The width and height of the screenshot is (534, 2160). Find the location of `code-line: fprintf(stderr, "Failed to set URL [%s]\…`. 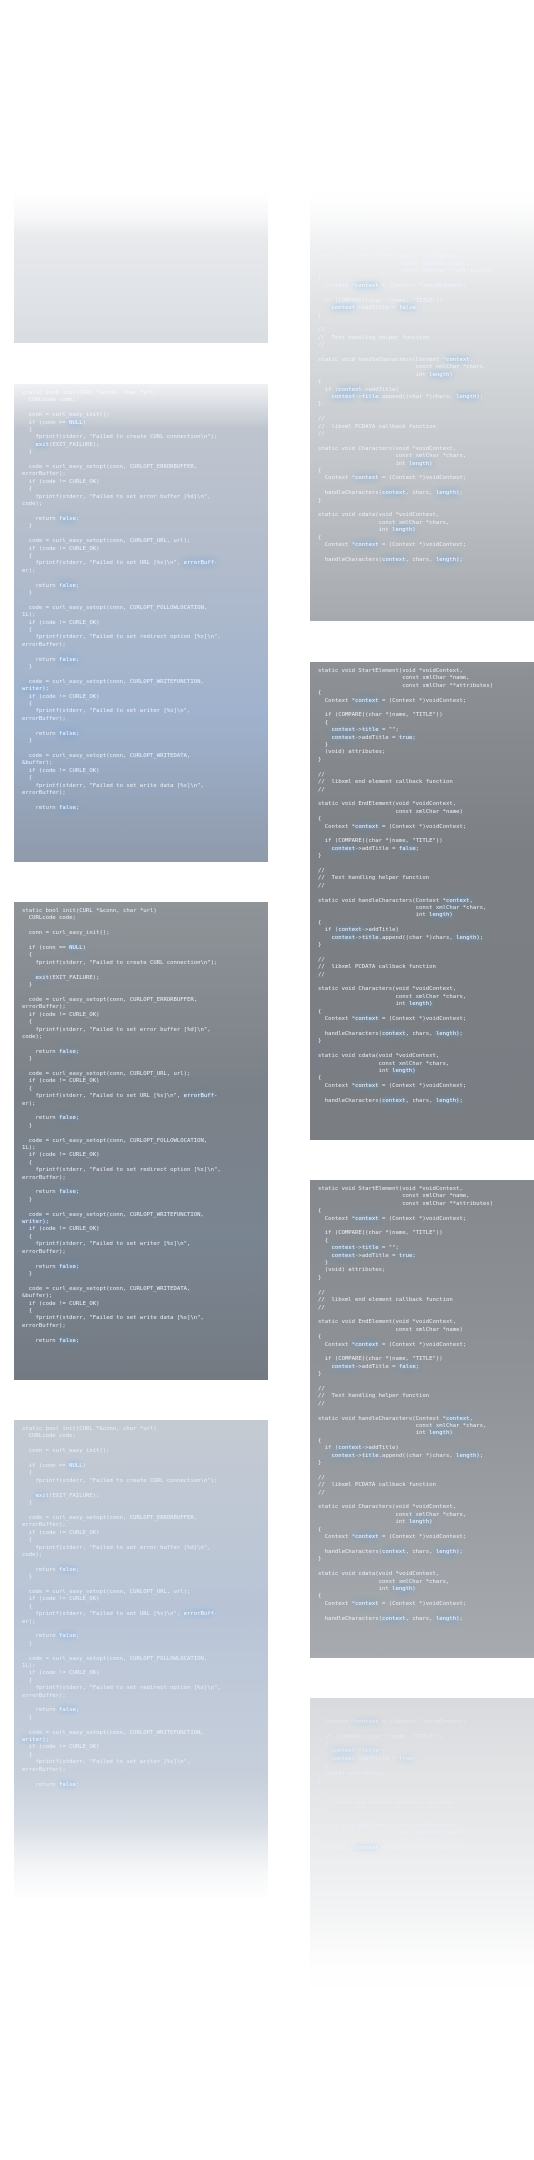

code-line: fprintf(stderr, "Failed to set URL [%s]\… is located at coordinates (120, 563).